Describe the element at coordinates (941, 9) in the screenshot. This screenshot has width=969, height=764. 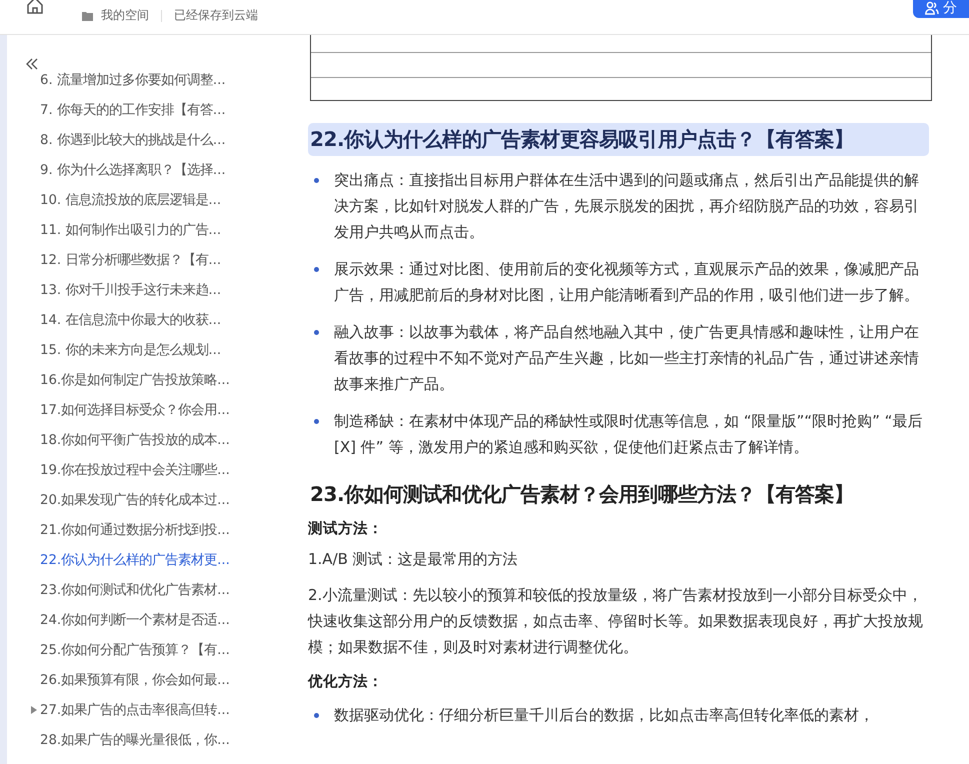
I see `share-button: 分` at that location.